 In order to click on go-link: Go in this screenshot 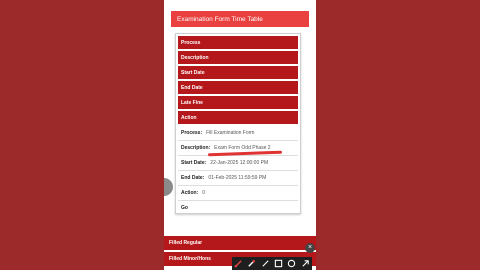, I will do `click(238, 208)`.